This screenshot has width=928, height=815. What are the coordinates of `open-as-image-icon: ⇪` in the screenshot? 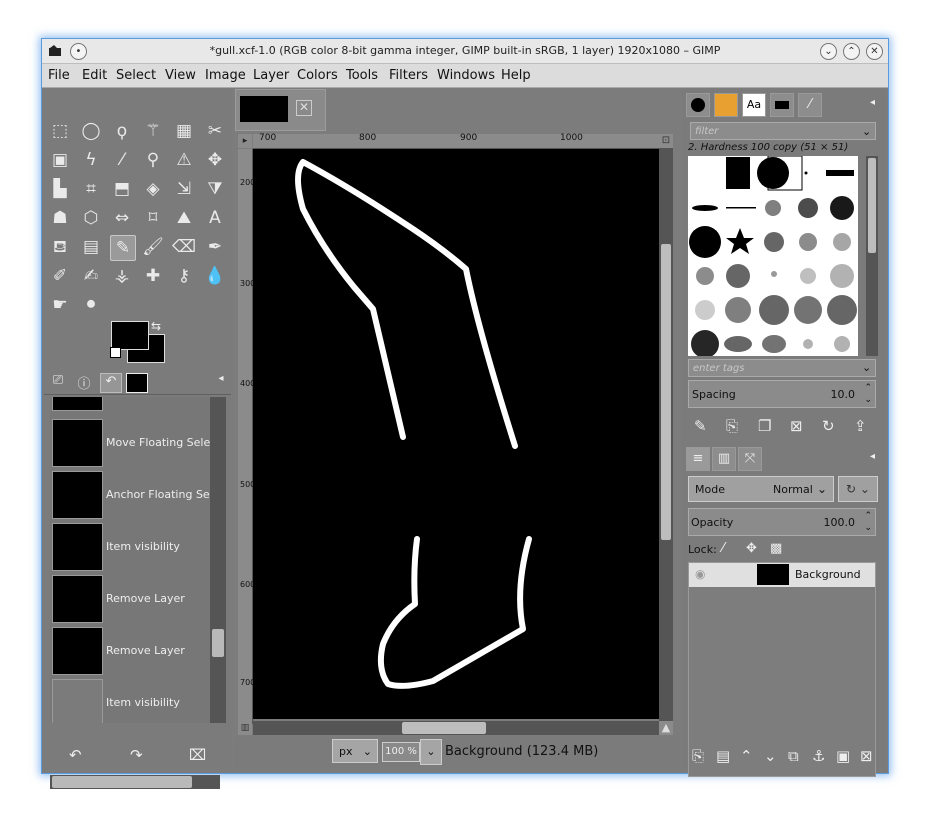 It's located at (860, 426).